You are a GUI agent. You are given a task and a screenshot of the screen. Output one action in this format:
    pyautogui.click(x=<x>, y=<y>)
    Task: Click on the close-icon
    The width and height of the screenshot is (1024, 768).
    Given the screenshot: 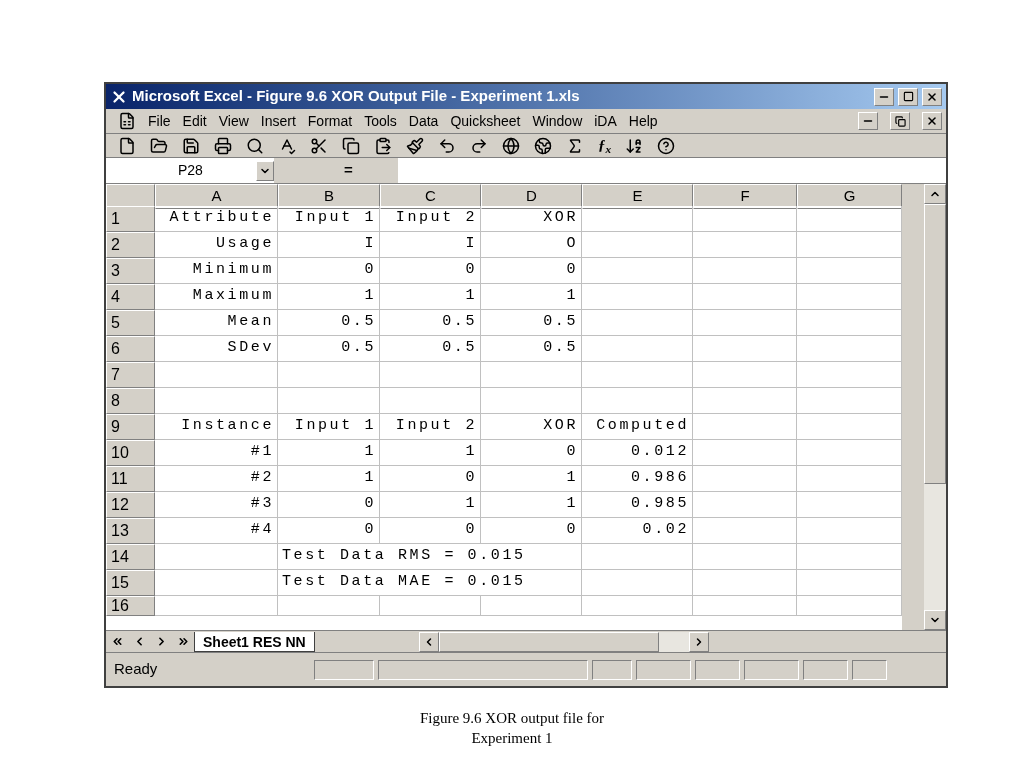 What is the action you would take?
    pyautogui.click(x=932, y=121)
    